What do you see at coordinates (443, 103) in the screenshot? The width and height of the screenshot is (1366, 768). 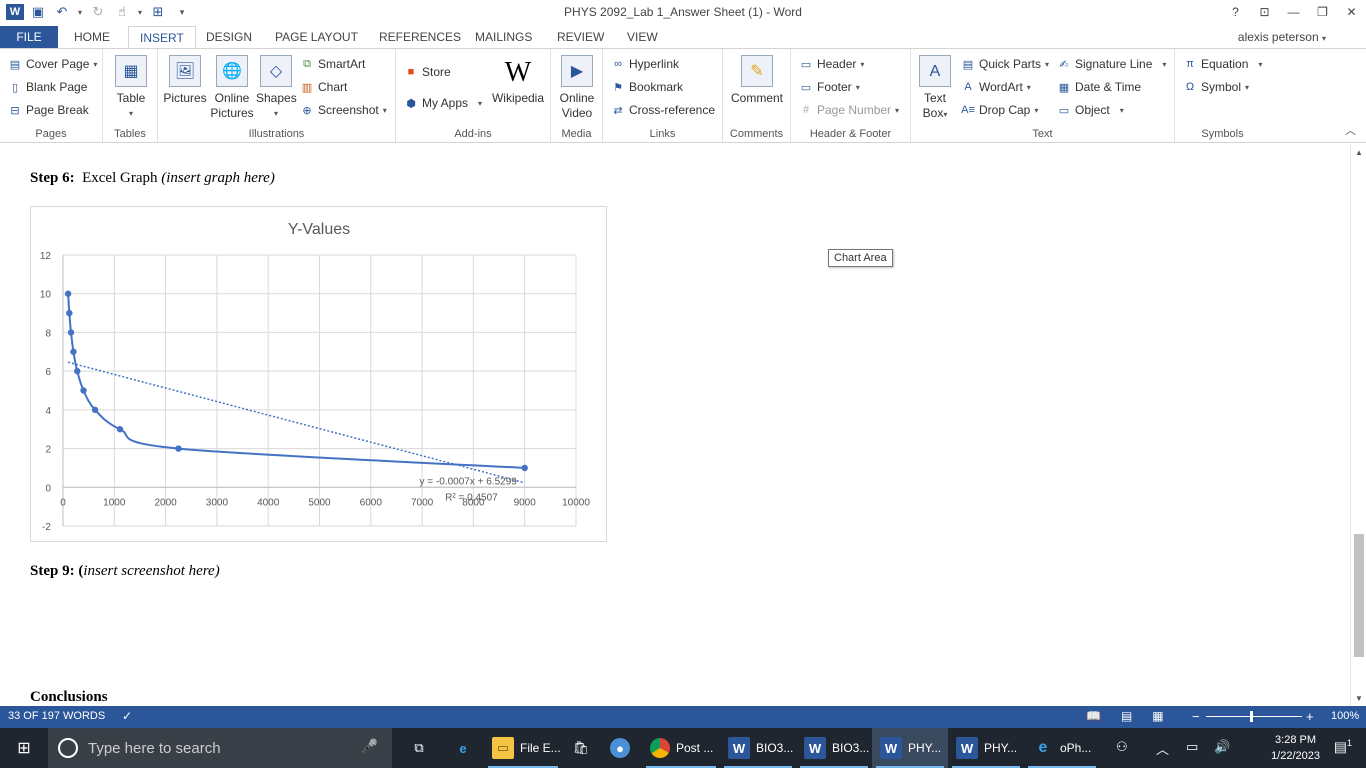 I see `my-apps-button: ⬢ My Apps ▾` at bounding box center [443, 103].